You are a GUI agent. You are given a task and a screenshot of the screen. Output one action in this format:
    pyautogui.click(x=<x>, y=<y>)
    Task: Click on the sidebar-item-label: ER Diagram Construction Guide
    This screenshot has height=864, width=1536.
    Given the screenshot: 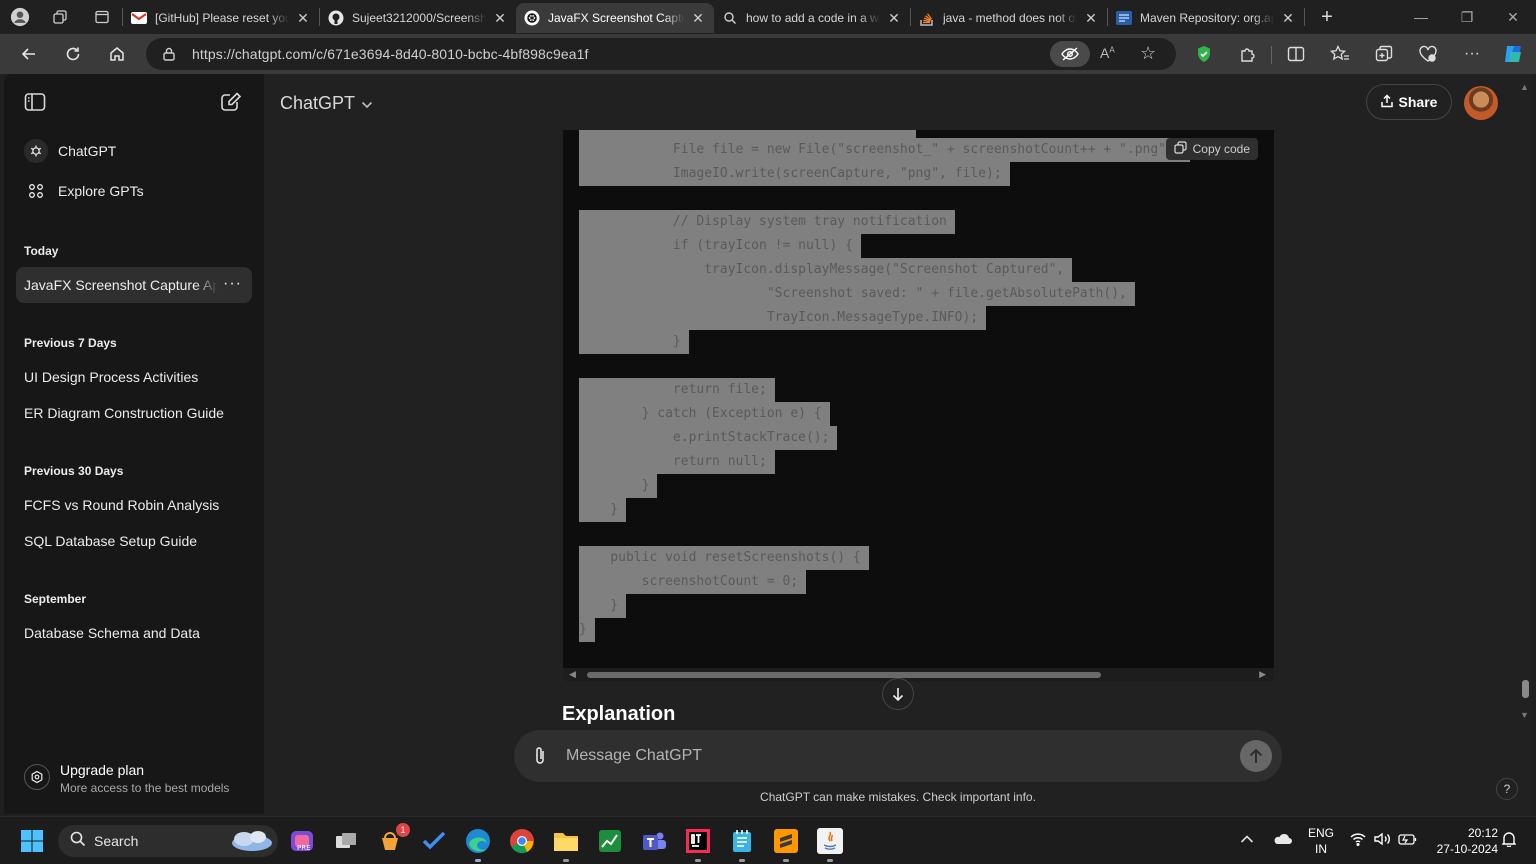 What is the action you would take?
    pyautogui.click(x=124, y=413)
    